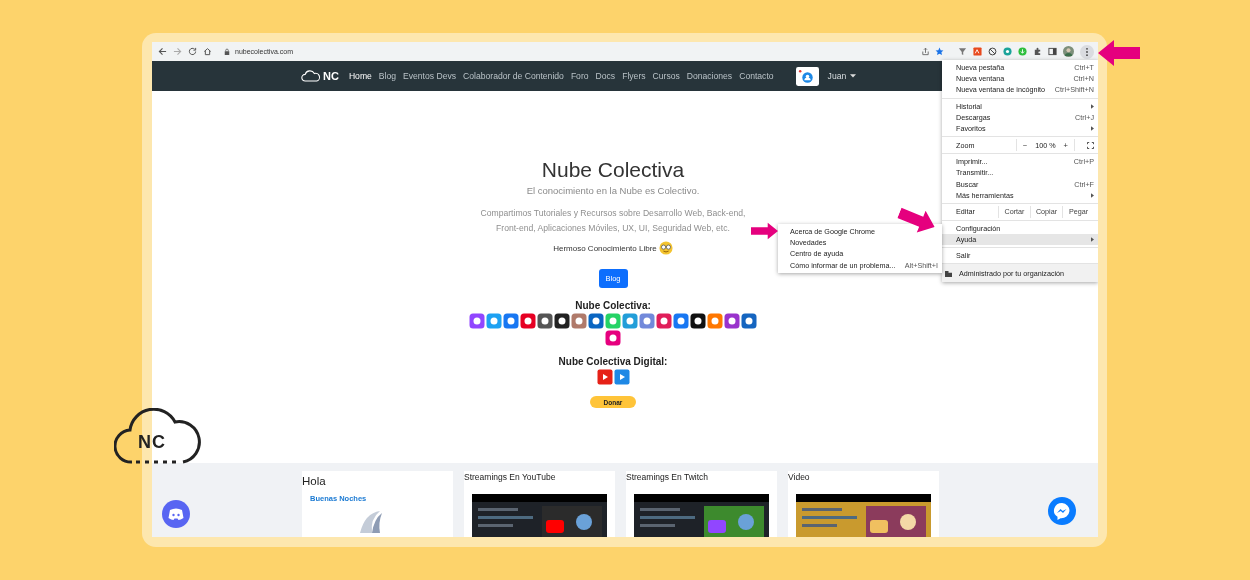 The image size is (1250, 580). What do you see at coordinates (1119, 53) in the screenshot?
I see `pointer-arrow` at bounding box center [1119, 53].